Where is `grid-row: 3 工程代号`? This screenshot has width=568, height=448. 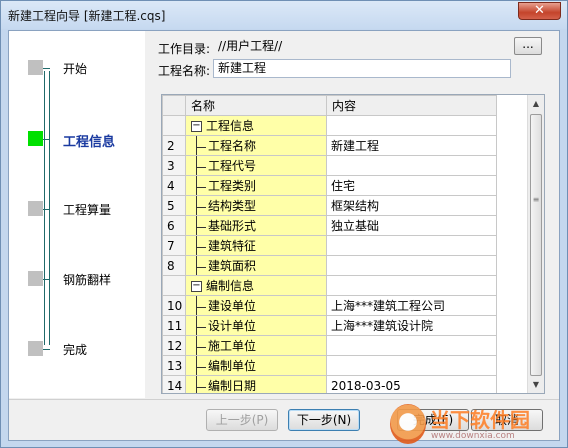
grid-row: 3 工程代号 is located at coordinates (329, 165).